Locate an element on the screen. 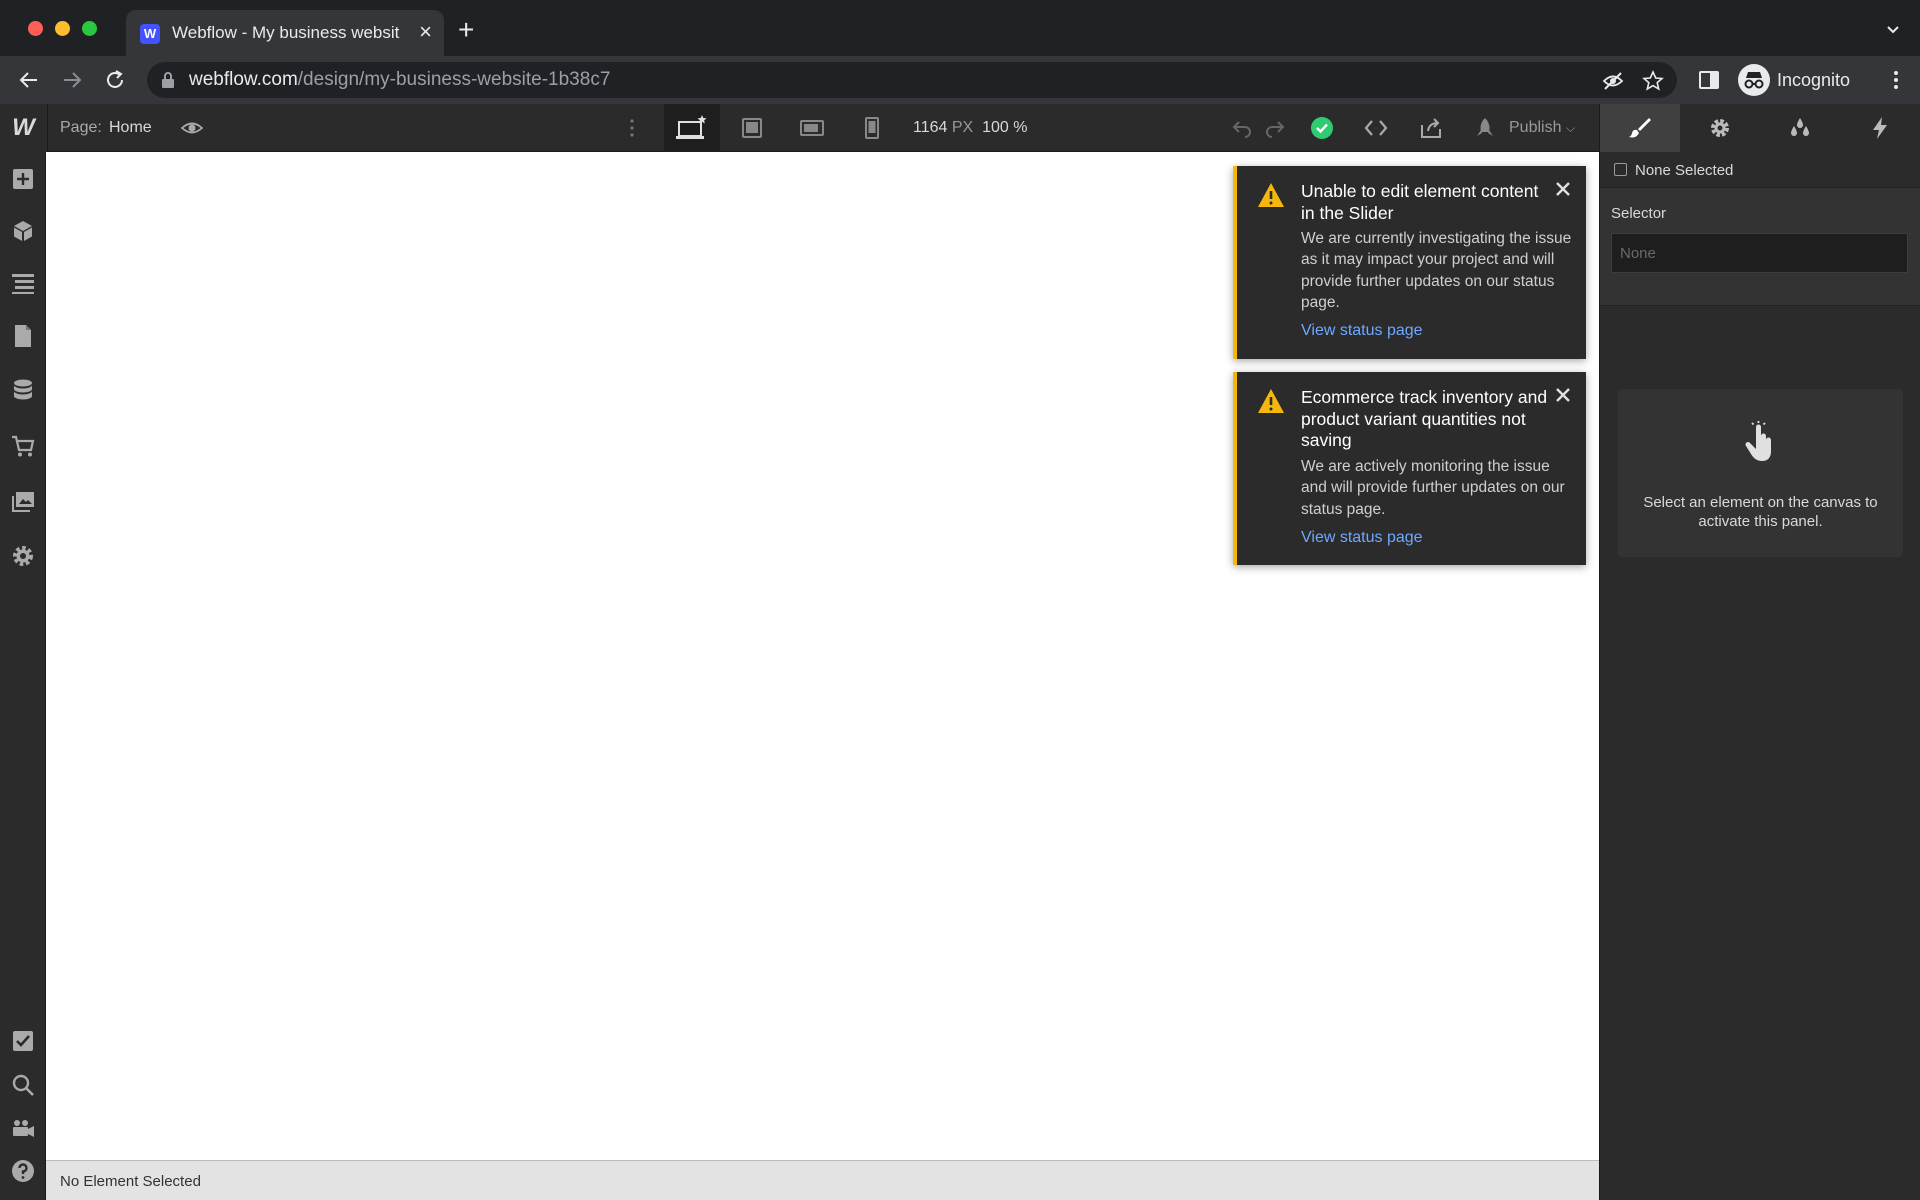 The height and width of the screenshot is (1200, 1920). tab-style-manager is located at coordinates (1800, 128).